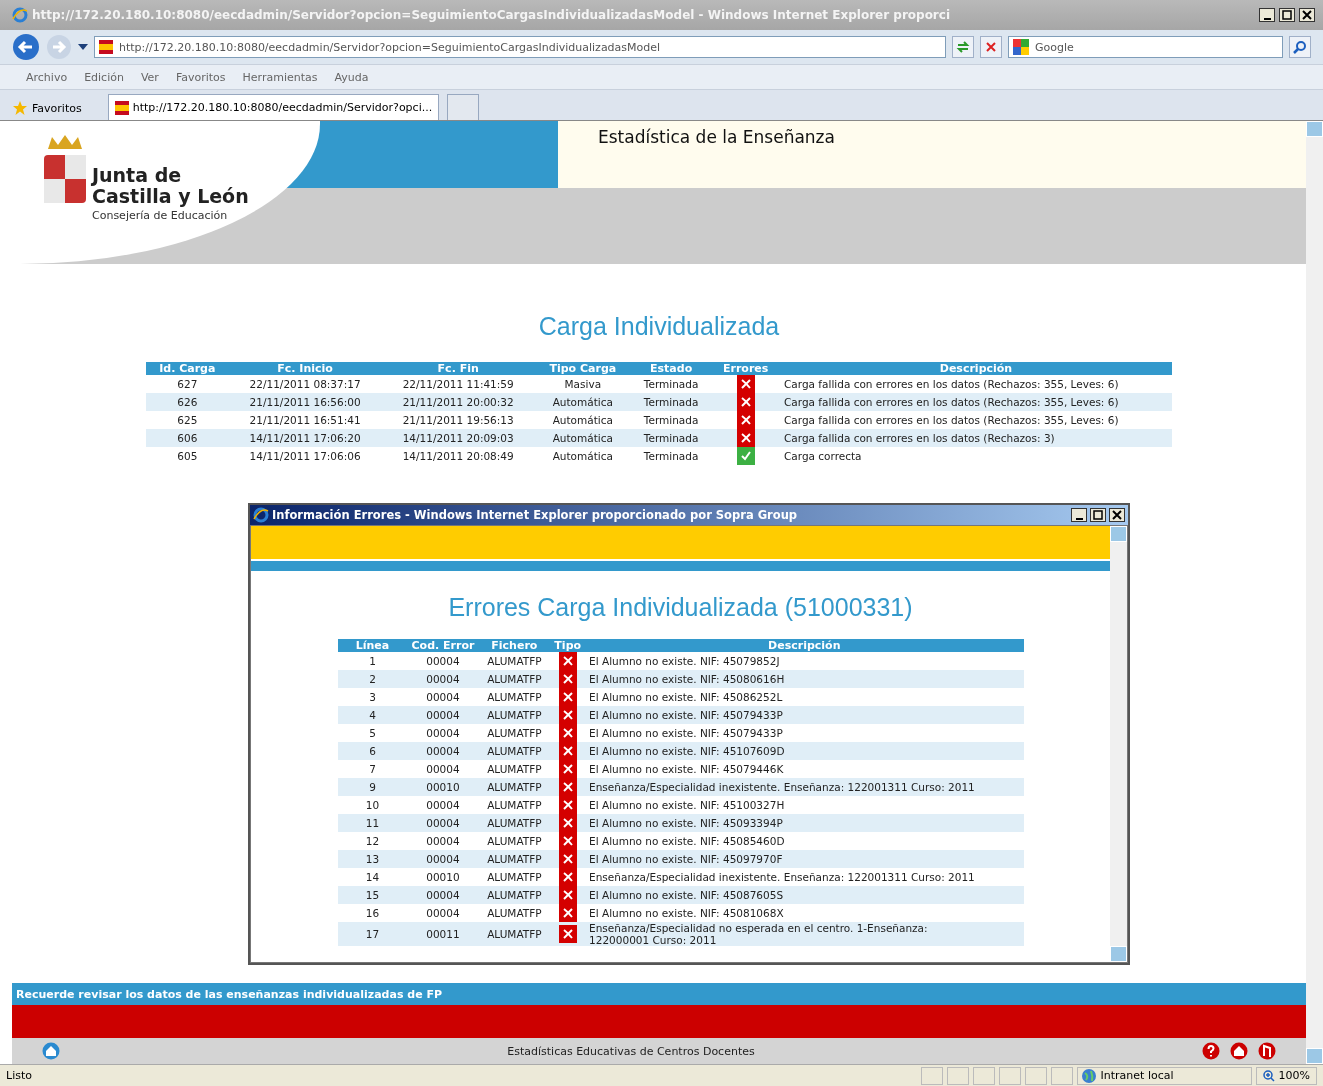  What do you see at coordinates (458, 384) in the screenshot?
I see `table-cell: 22/11/2011 11:41:59` at bounding box center [458, 384].